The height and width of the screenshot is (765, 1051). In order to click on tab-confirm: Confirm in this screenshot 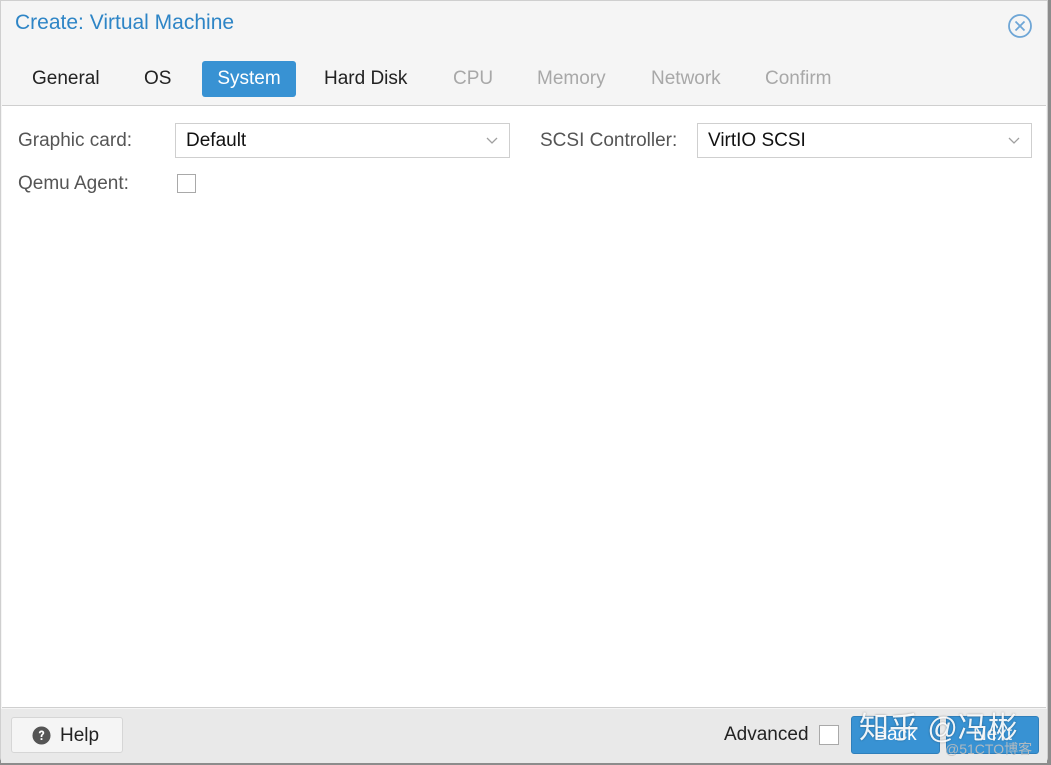, I will do `click(798, 78)`.